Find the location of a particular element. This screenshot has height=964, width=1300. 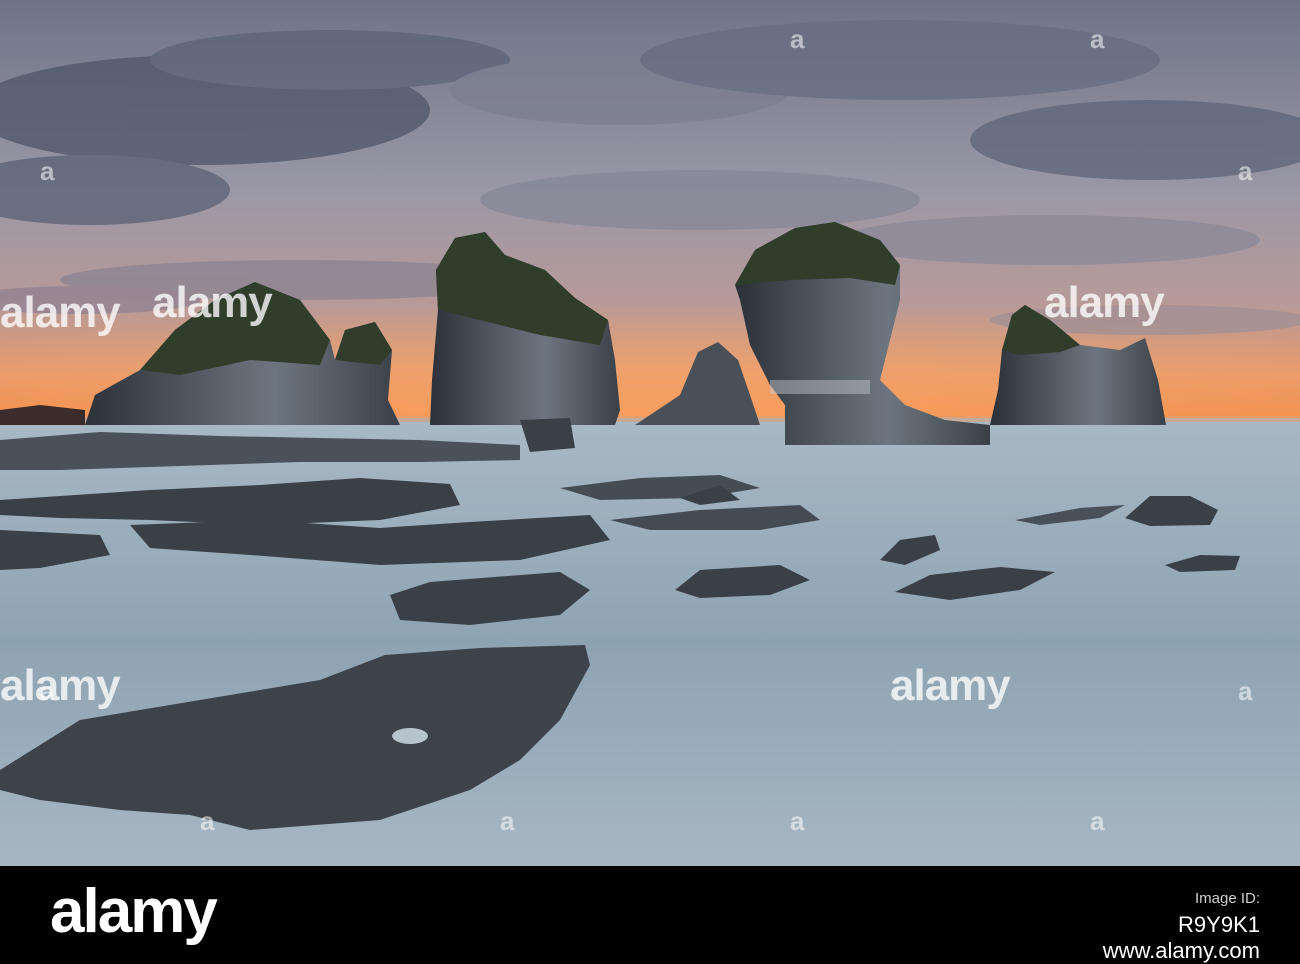

watermark-right: alamy is located at coordinates (950, 685).